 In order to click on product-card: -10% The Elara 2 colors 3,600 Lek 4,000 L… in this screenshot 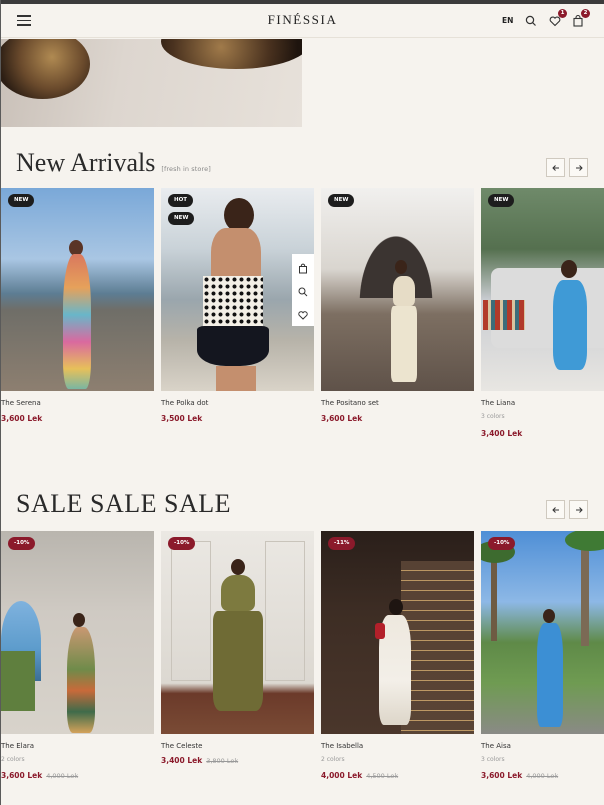, I will do `click(77, 655)`.